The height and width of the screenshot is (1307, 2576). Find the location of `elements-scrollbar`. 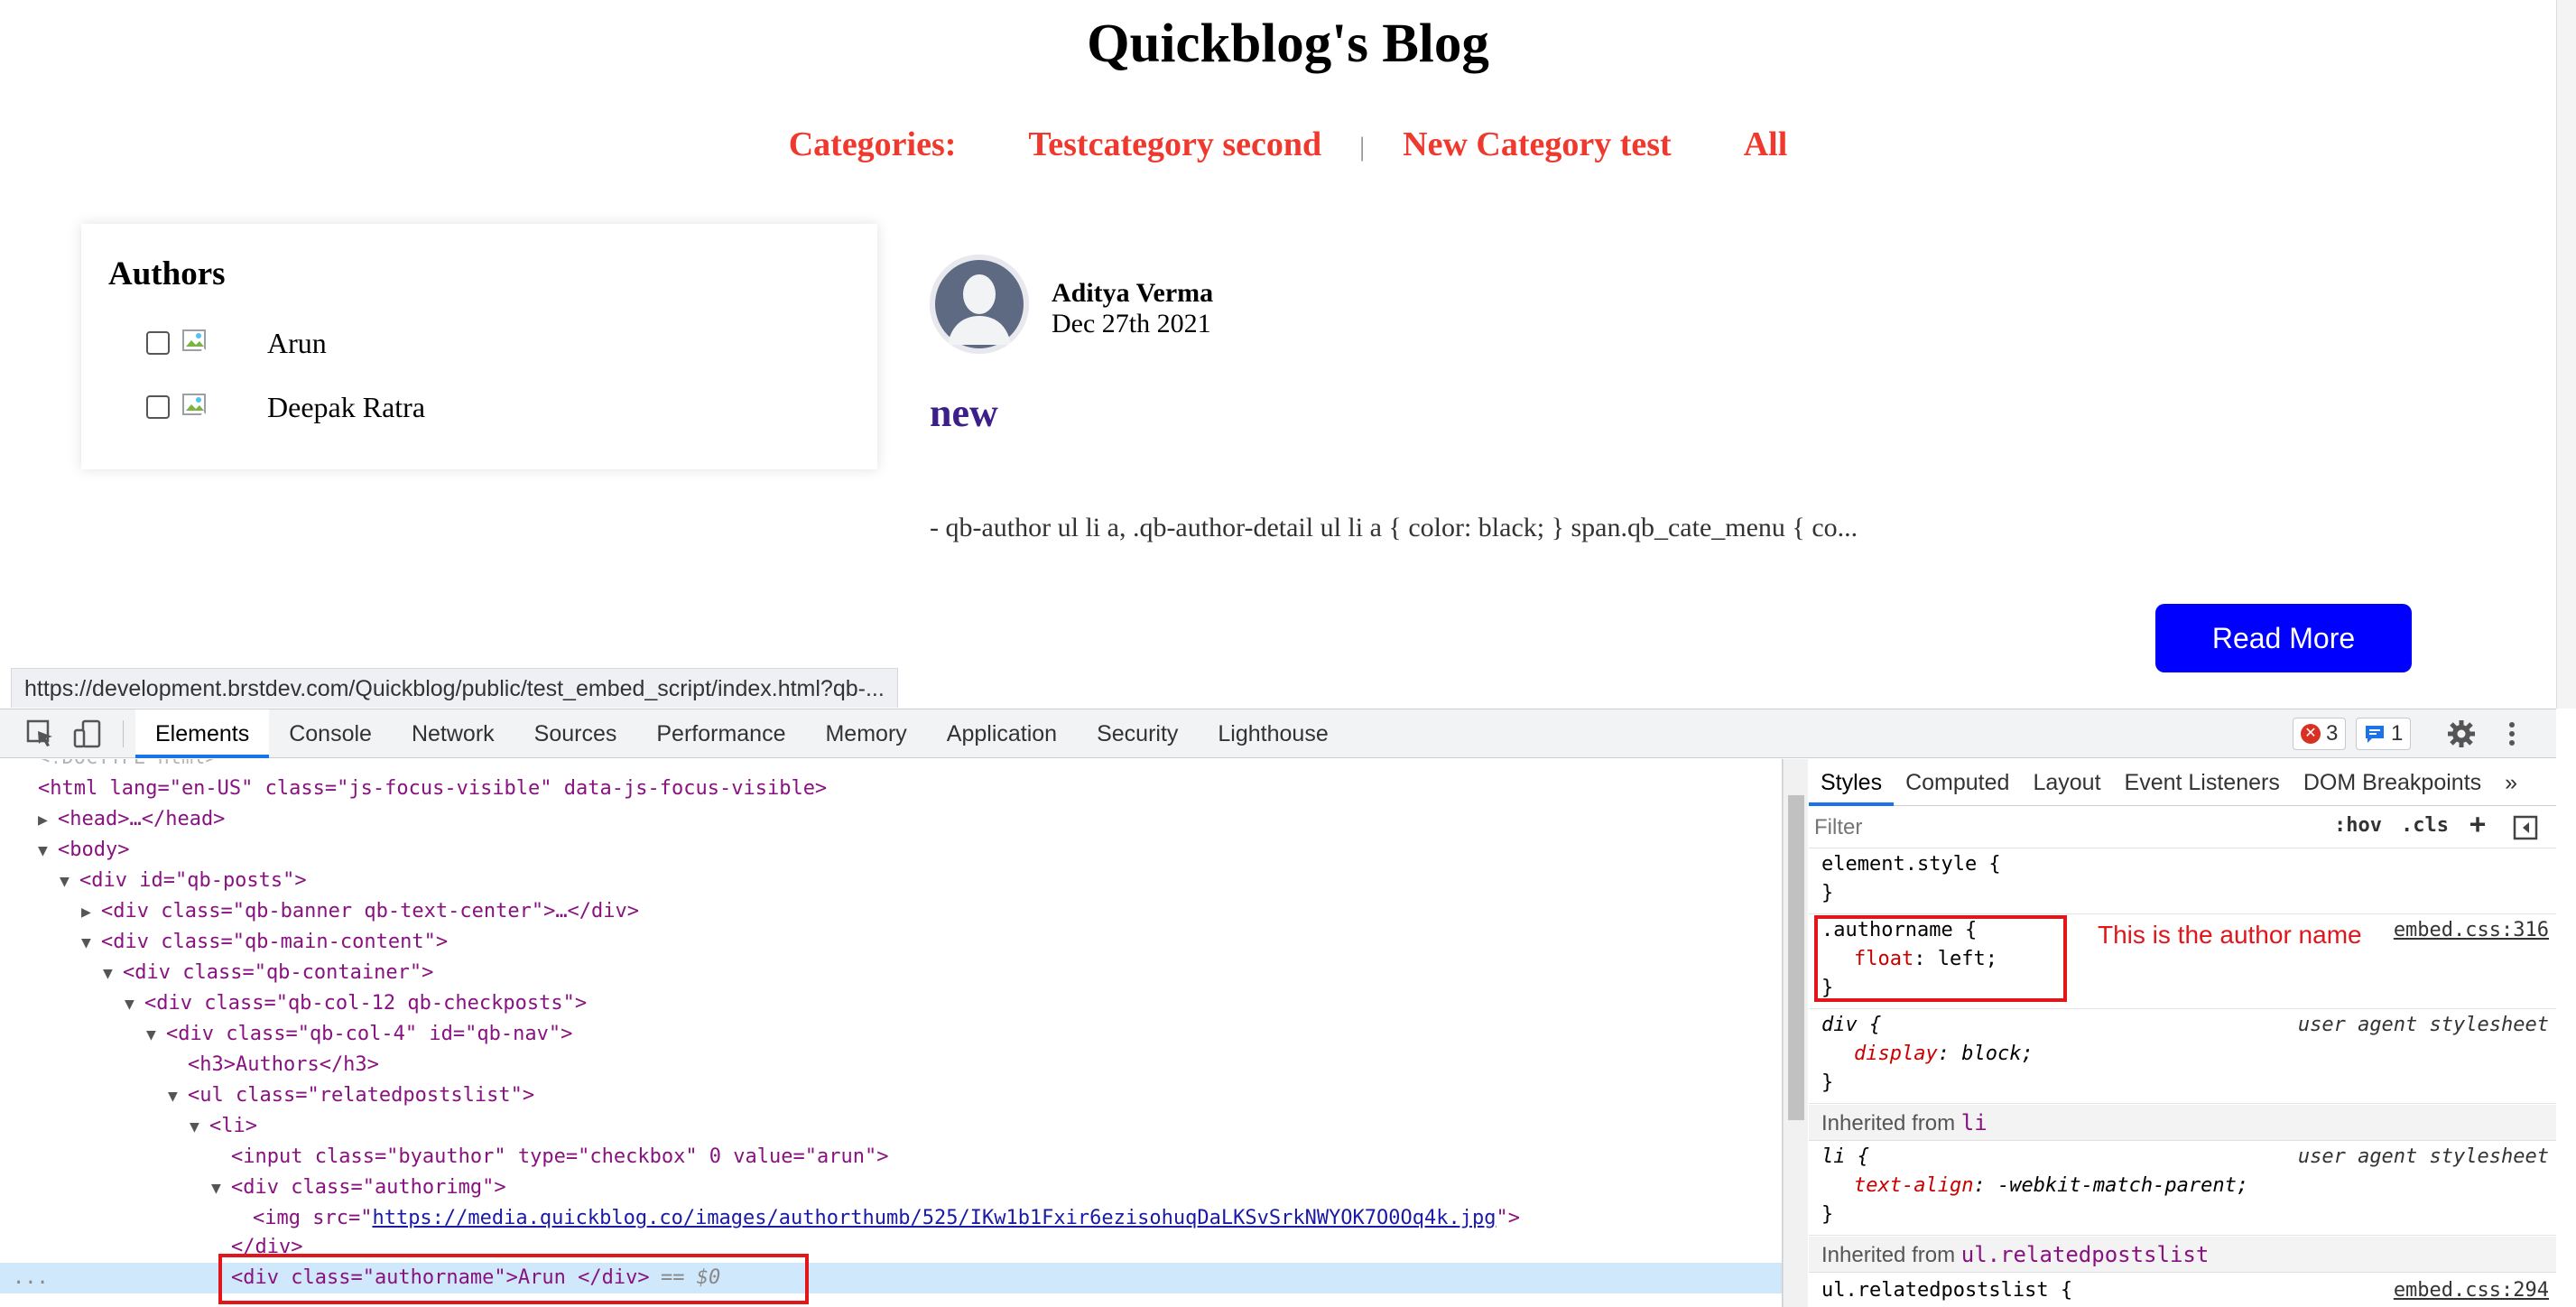

elements-scrollbar is located at coordinates (1795, 1033).